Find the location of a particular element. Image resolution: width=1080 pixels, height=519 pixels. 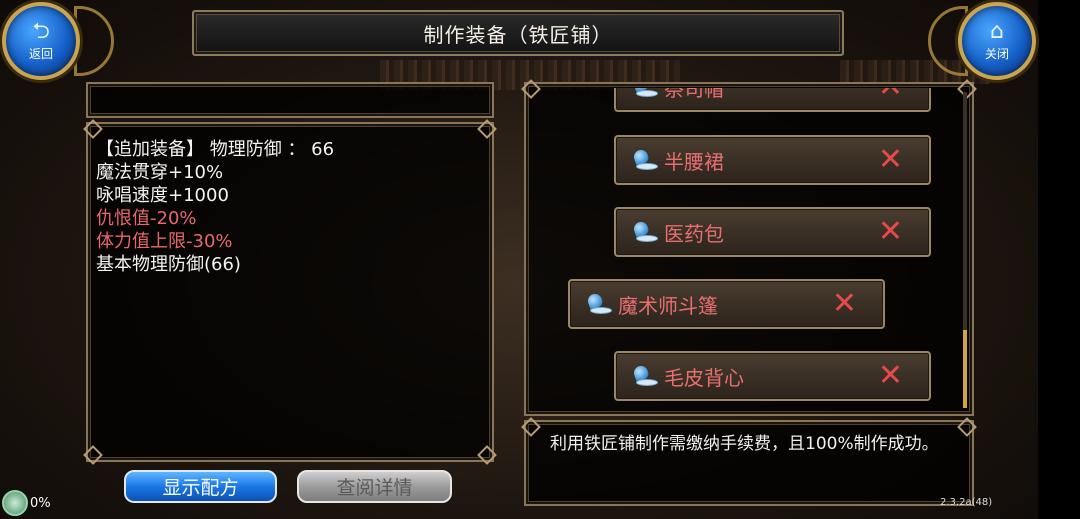

back-button: ⮌ 返回 is located at coordinates (41, 41).